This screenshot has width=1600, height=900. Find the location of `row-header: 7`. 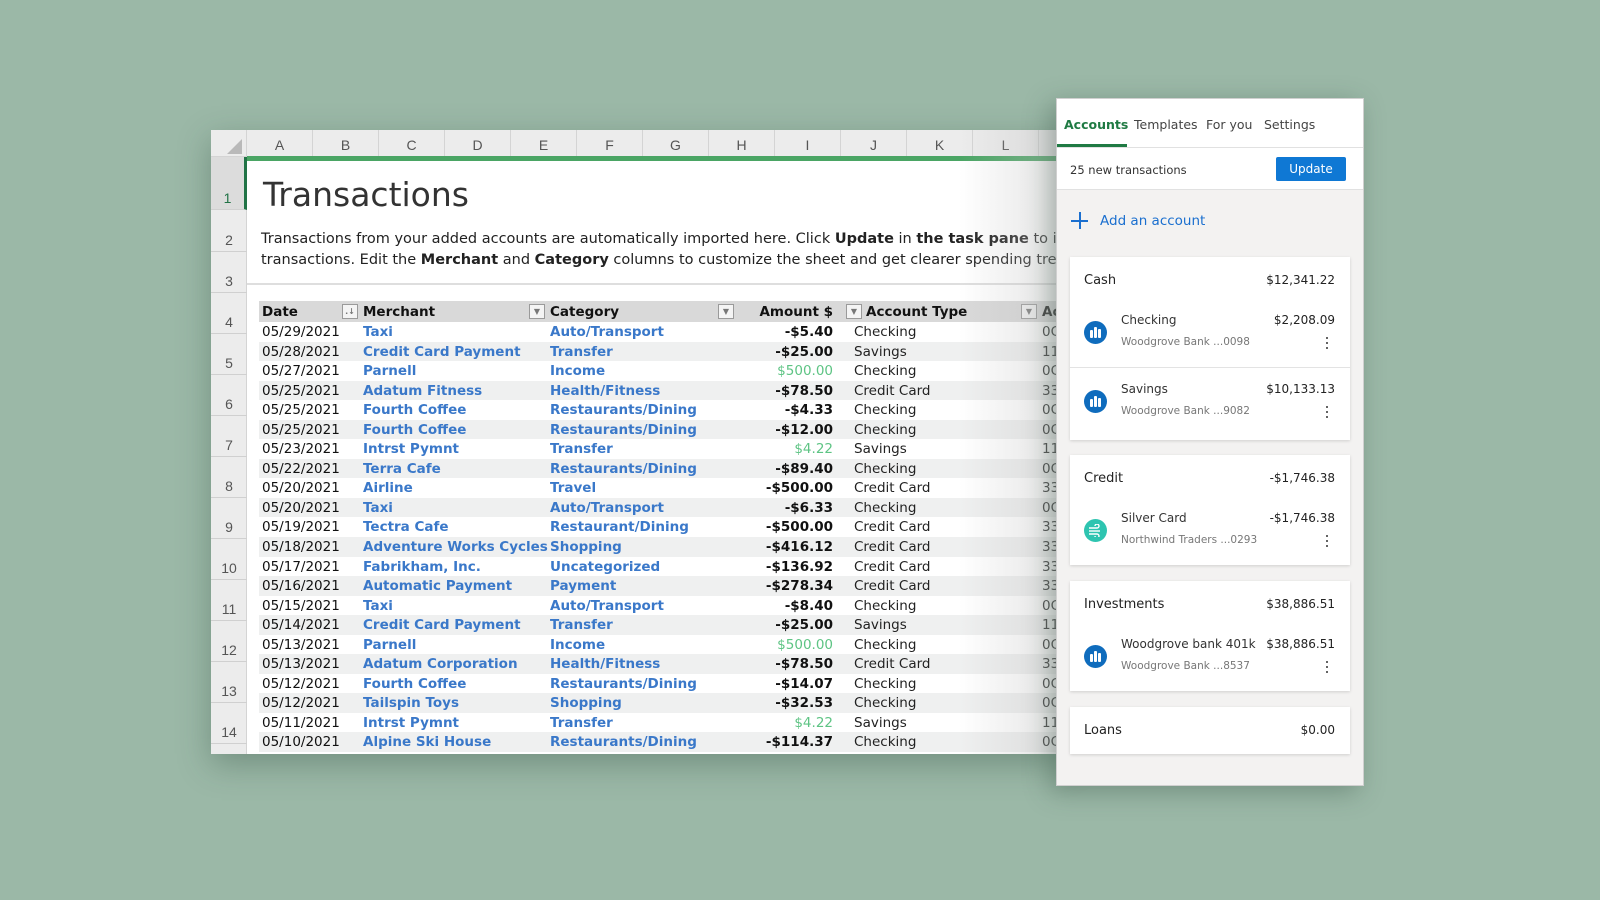

row-header: 7 is located at coordinates (229, 436).